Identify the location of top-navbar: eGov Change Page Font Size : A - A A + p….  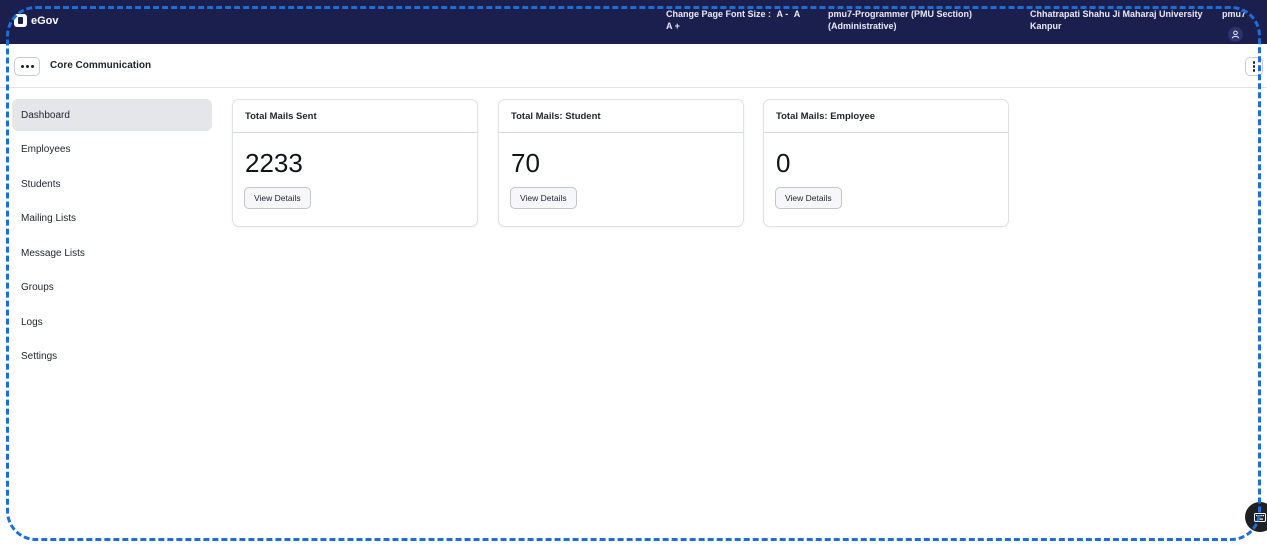
(633, 22).